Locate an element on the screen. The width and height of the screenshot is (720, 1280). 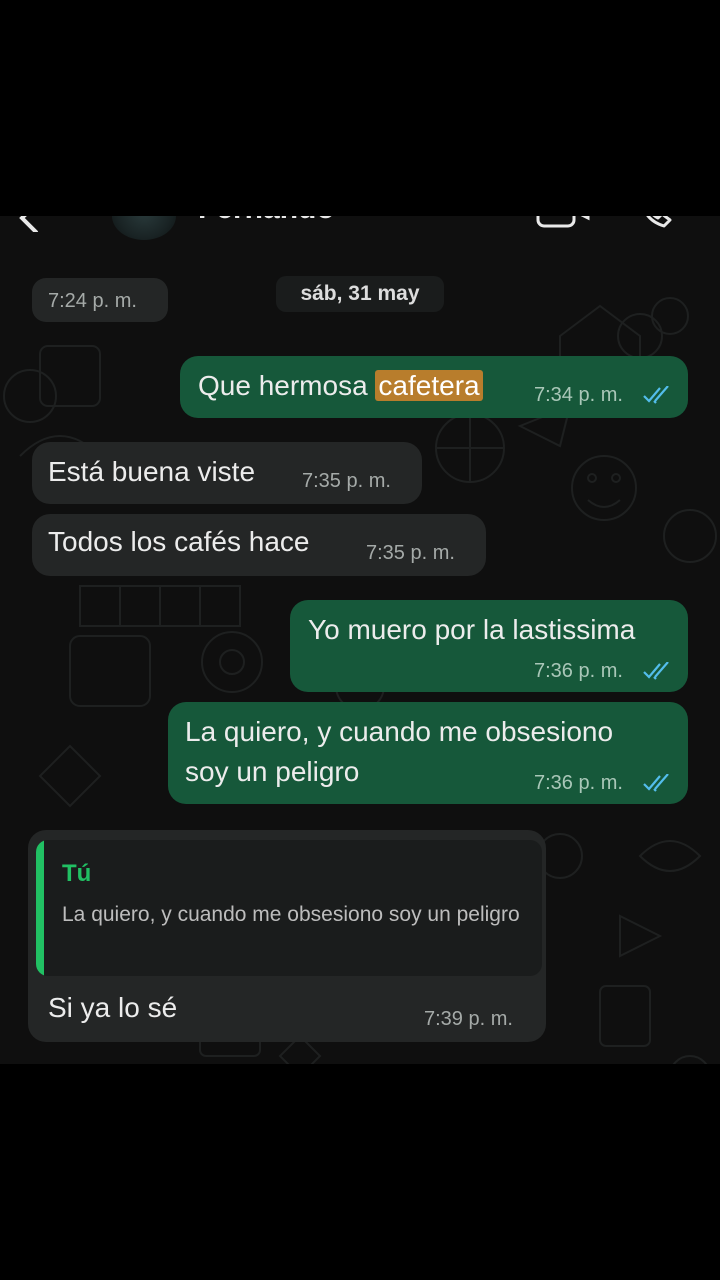
message-text-line-1: La quiero, y cuando me obsesiono is located at coordinates (399, 731).